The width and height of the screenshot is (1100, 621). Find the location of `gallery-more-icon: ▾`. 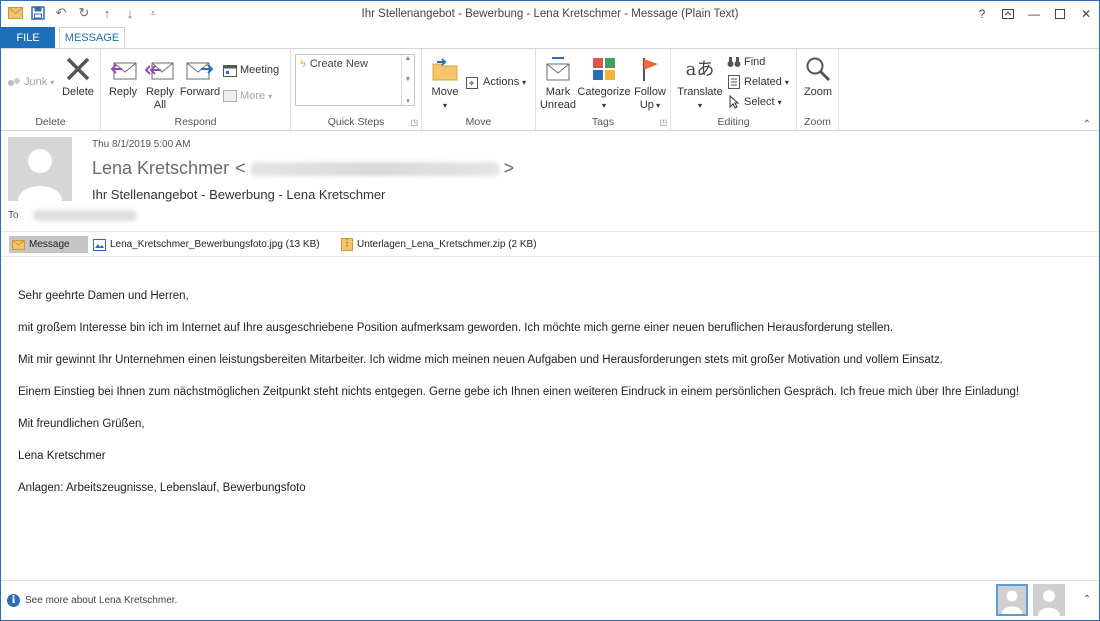

gallery-more-icon: ▾ is located at coordinates (408, 101).